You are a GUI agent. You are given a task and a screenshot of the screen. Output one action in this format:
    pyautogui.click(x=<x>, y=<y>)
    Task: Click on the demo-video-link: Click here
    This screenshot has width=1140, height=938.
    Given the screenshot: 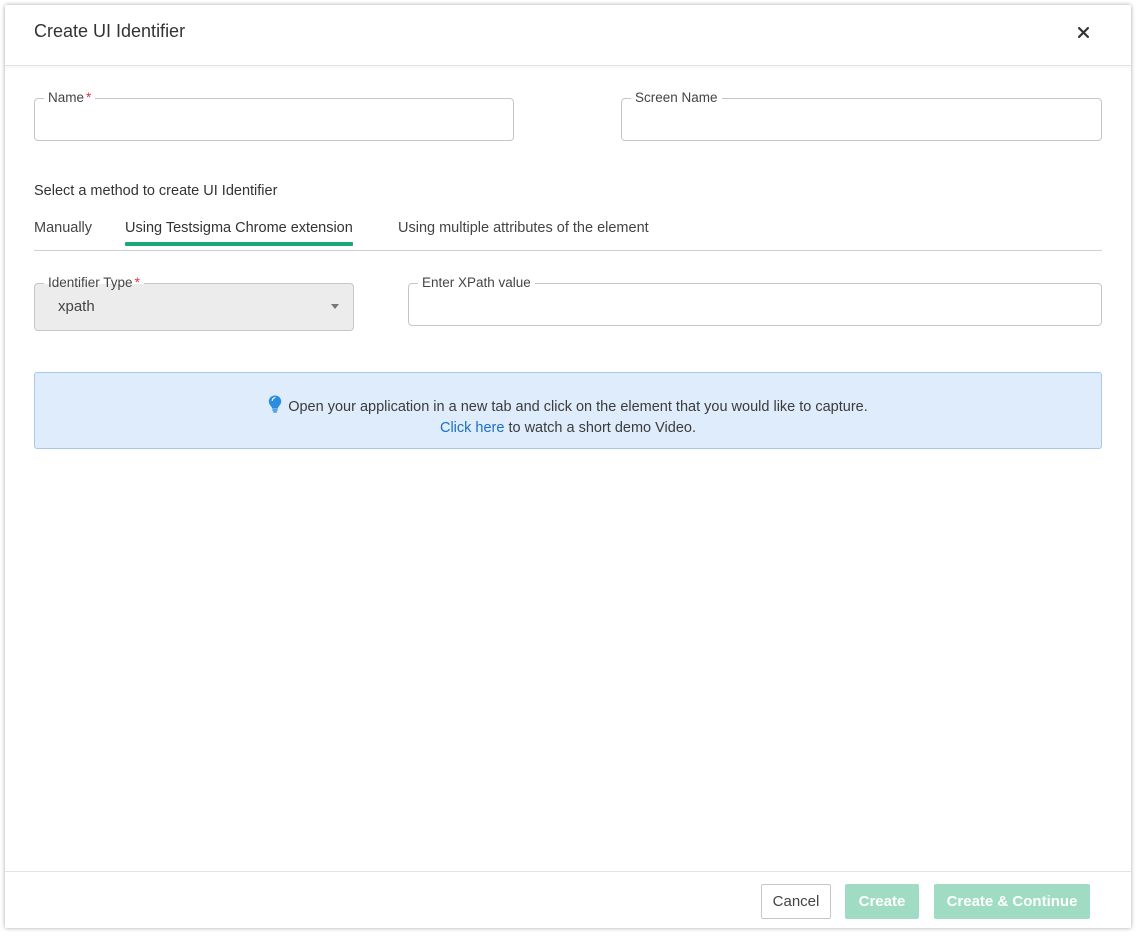 What is the action you would take?
    pyautogui.click(x=472, y=428)
    